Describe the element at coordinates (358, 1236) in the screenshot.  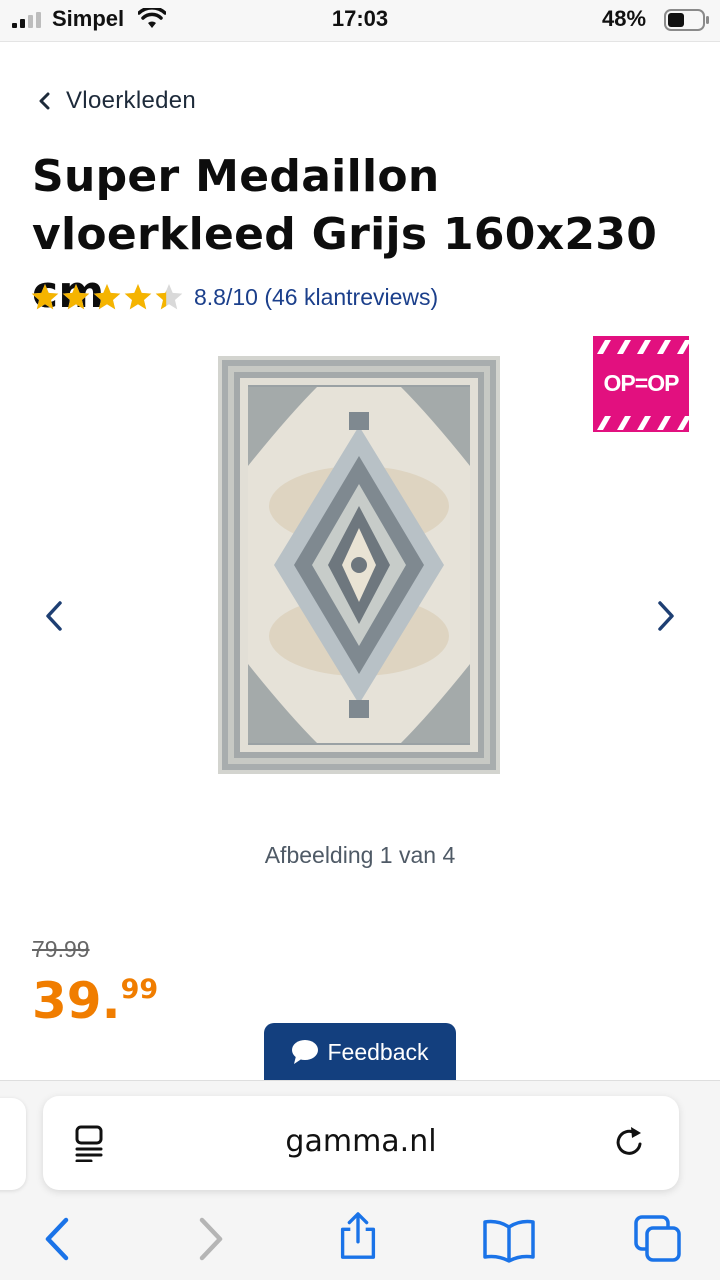
I see `share-icon` at that location.